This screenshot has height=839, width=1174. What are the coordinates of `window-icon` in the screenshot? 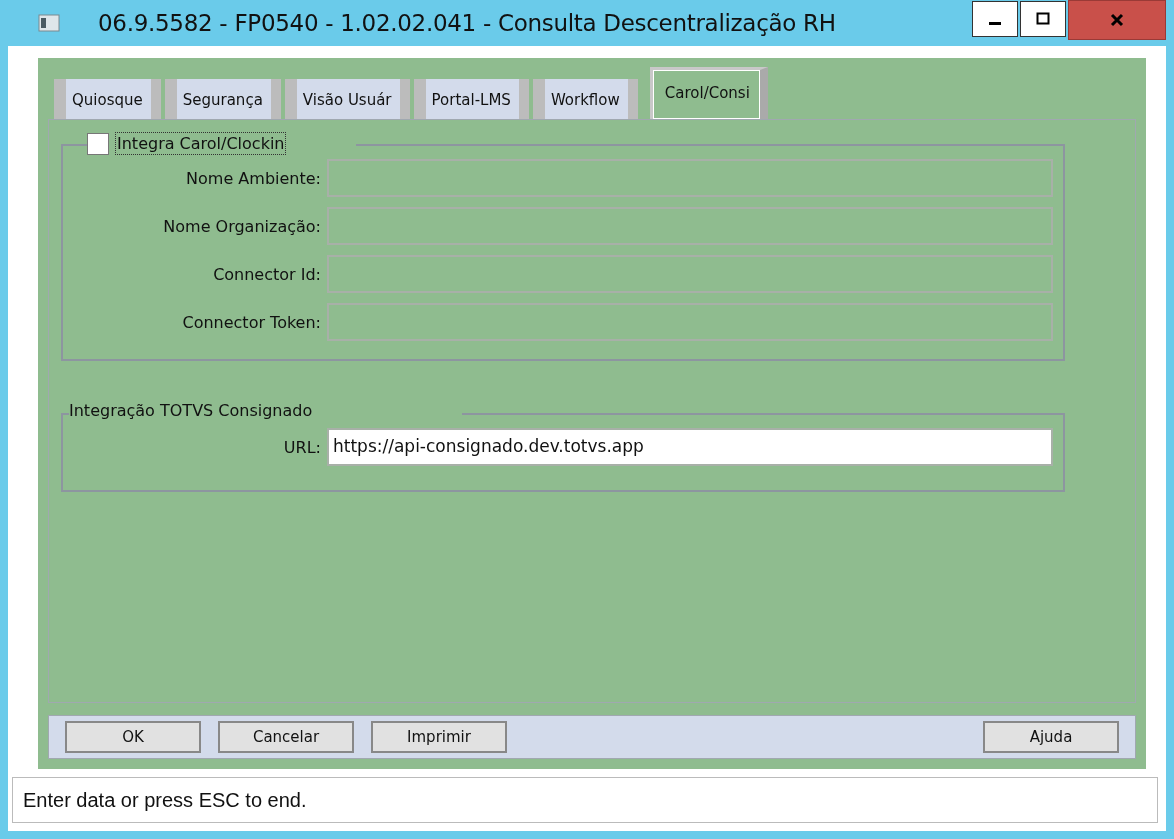 It's located at (49, 23).